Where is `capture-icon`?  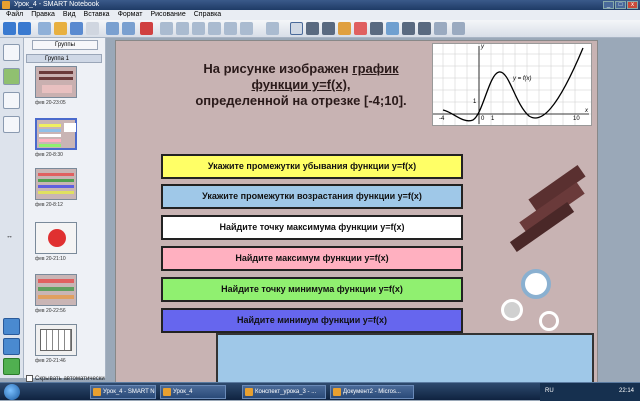 capture-icon is located at coordinates (230, 28).